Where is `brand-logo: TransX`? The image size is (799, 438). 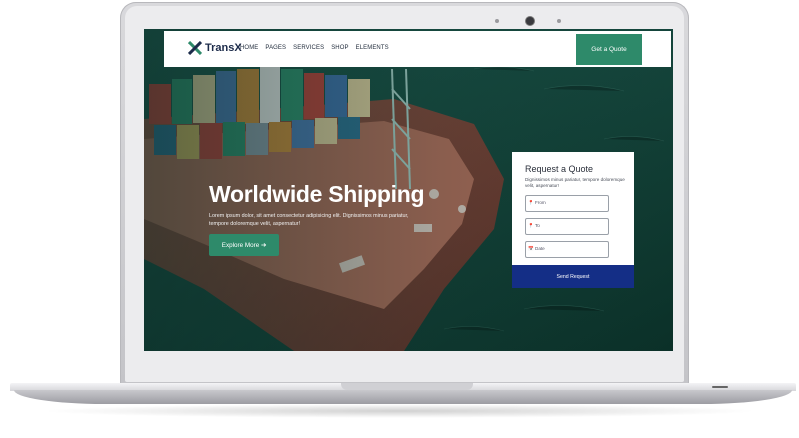
brand-logo: TransX is located at coordinates (215, 48).